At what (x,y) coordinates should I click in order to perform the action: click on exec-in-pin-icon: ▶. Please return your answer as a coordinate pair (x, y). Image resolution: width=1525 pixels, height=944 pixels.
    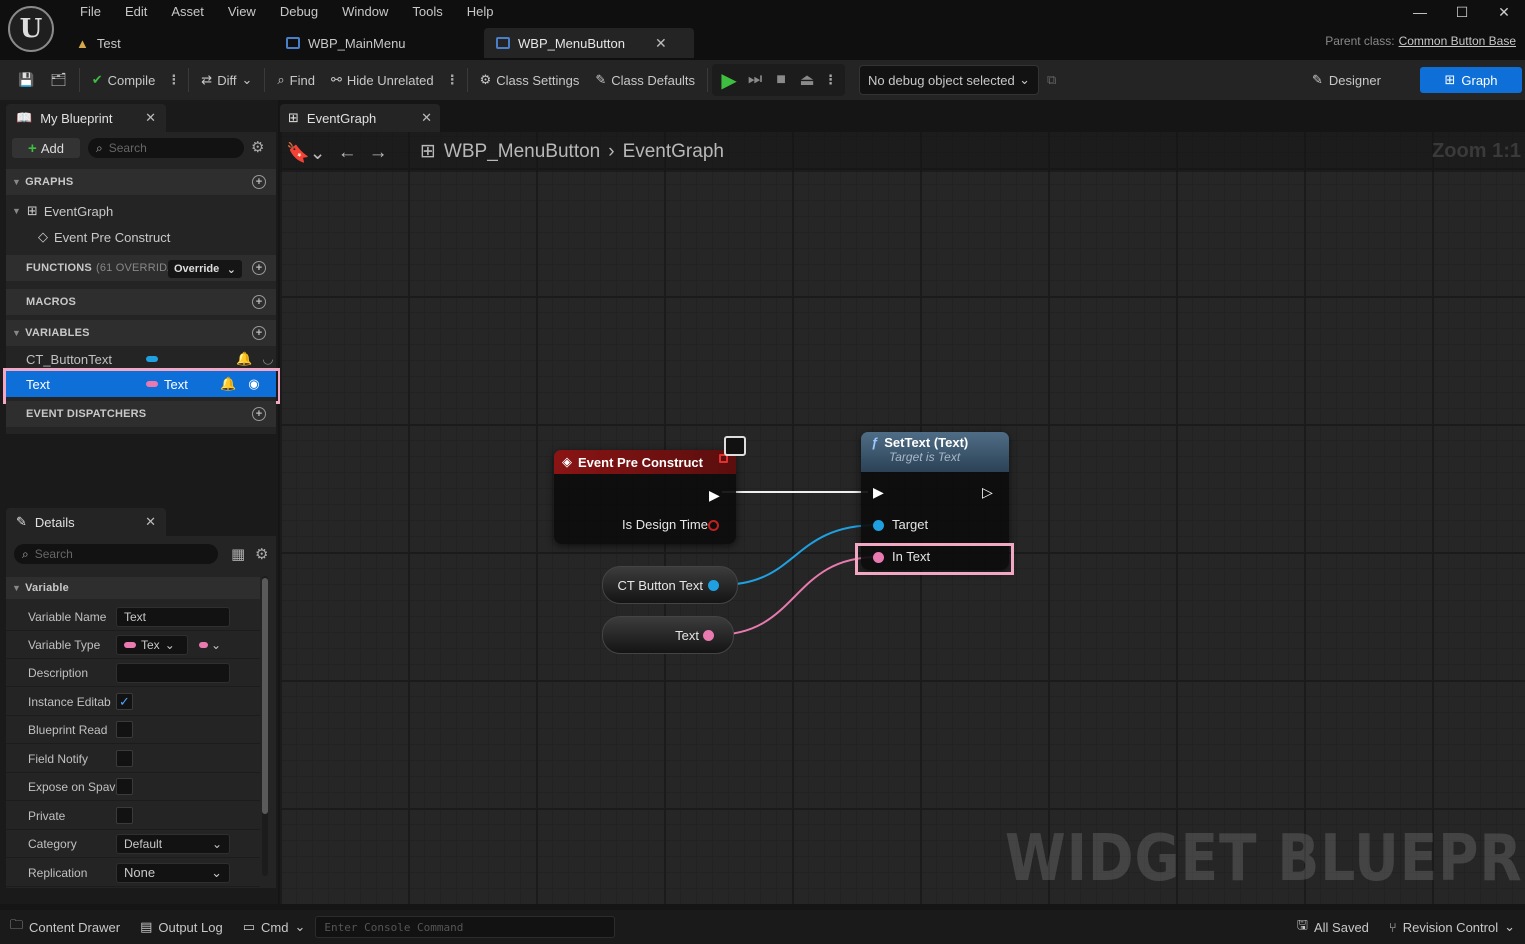
    Looking at the image, I should click on (878, 492).